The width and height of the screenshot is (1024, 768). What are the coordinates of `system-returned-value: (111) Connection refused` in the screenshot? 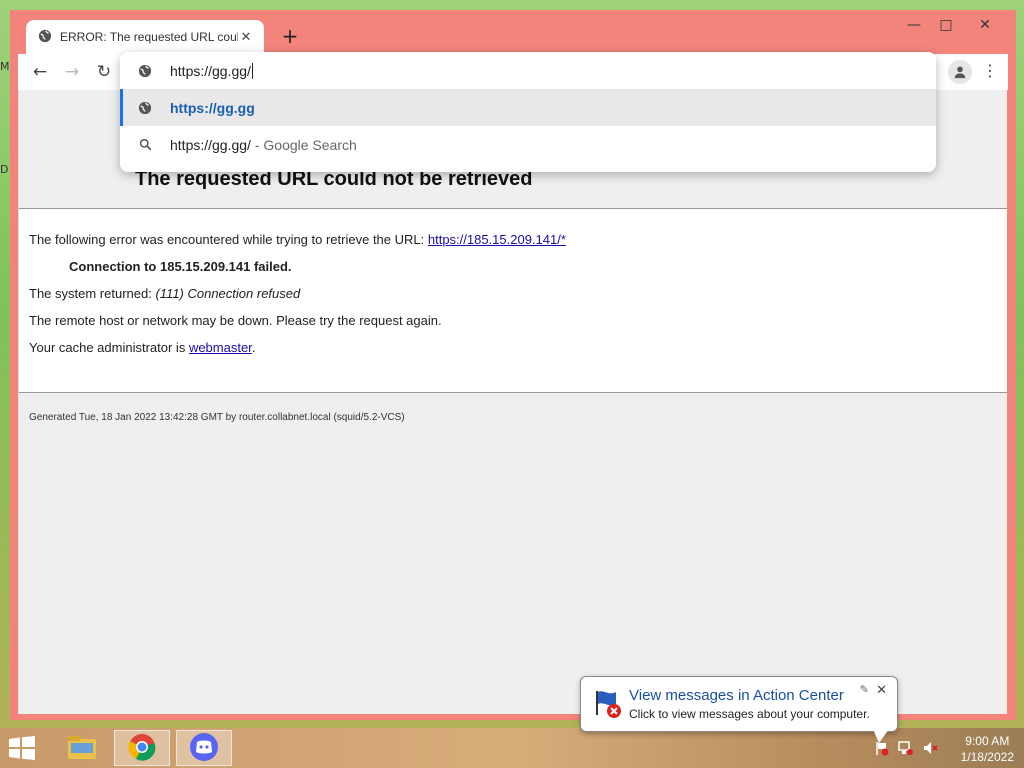 It's located at (228, 293).